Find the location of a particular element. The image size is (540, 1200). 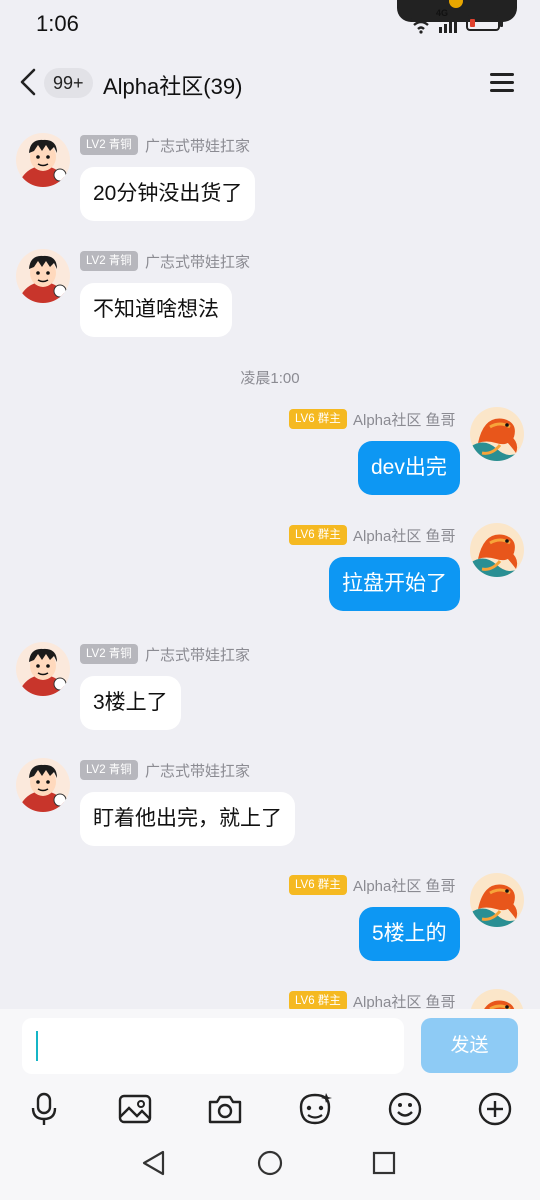

sticker-icon is located at coordinates (315, 1109).